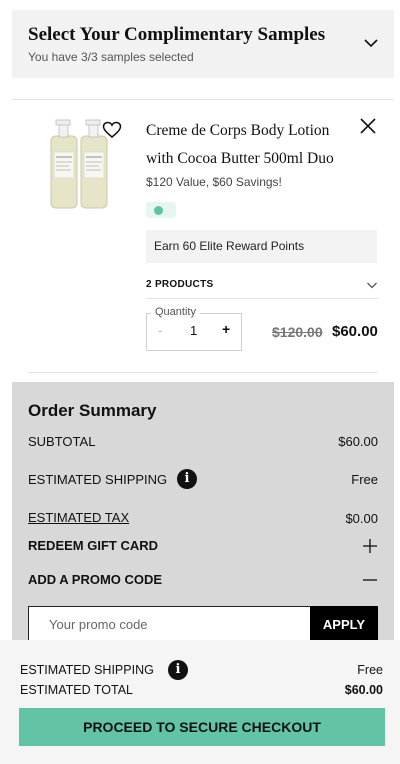  Describe the element at coordinates (158, 210) in the screenshot. I see `swatch-dot` at that location.